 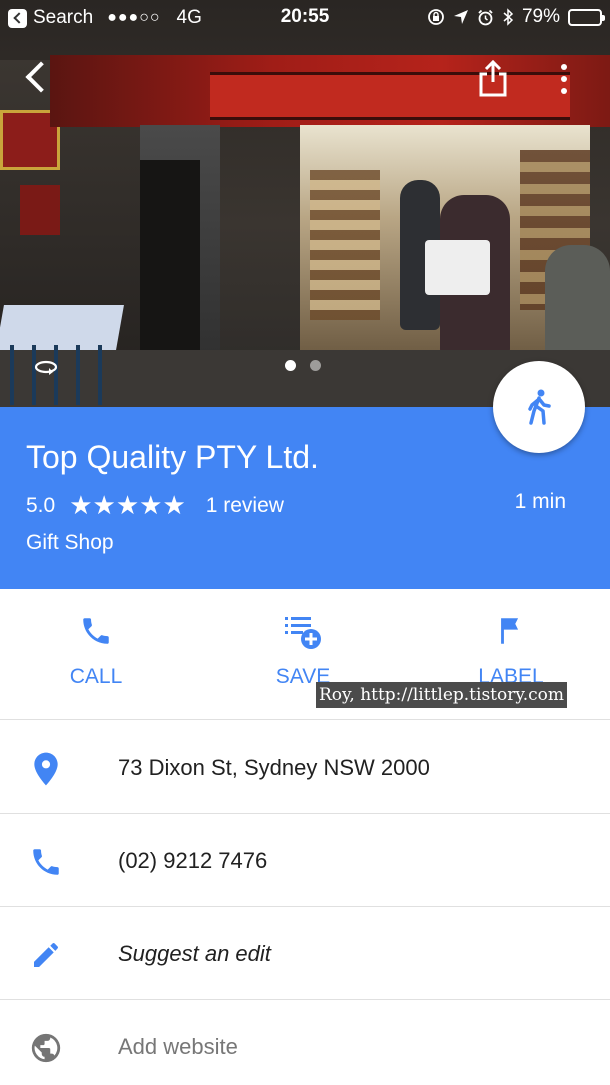 I want to click on rating-value: 5.0, so click(x=41, y=505).